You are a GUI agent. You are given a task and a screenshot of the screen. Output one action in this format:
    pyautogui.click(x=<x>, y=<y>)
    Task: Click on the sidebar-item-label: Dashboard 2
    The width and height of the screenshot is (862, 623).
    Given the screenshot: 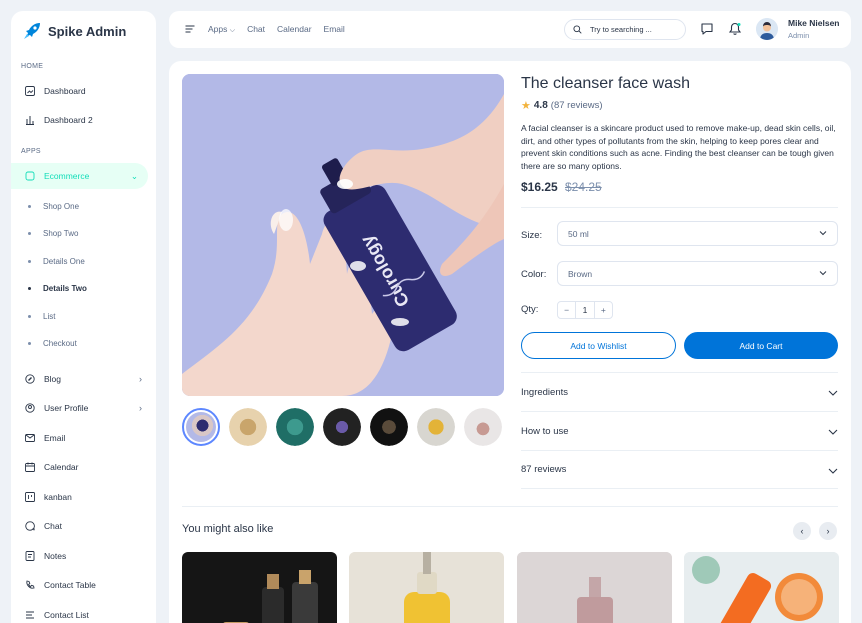 What is the action you would take?
    pyautogui.click(x=68, y=120)
    